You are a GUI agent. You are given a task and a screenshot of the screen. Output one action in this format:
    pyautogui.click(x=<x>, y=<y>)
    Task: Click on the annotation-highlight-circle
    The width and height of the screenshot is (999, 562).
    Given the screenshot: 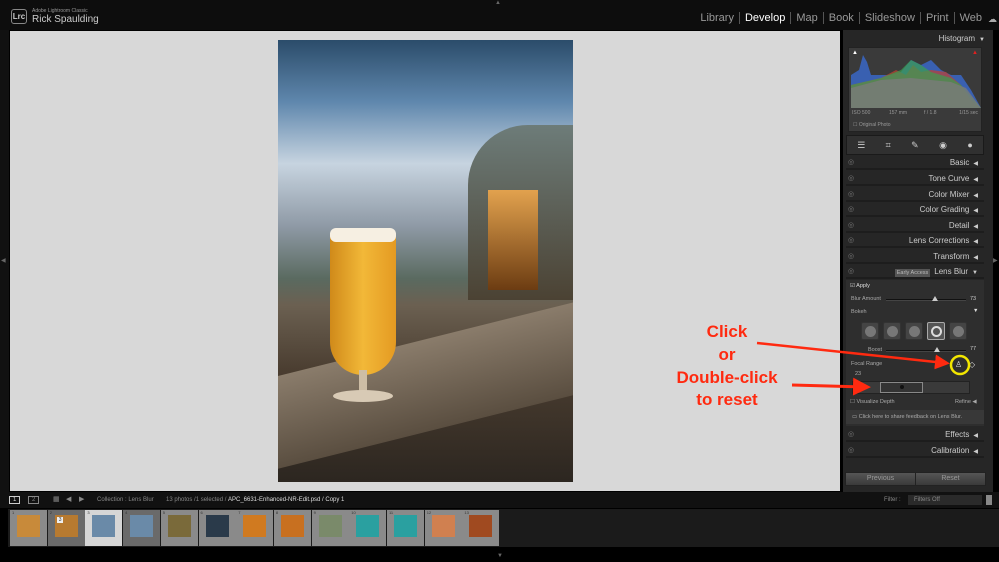 What is the action you would take?
    pyautogui.click(x=960, y=365)
    